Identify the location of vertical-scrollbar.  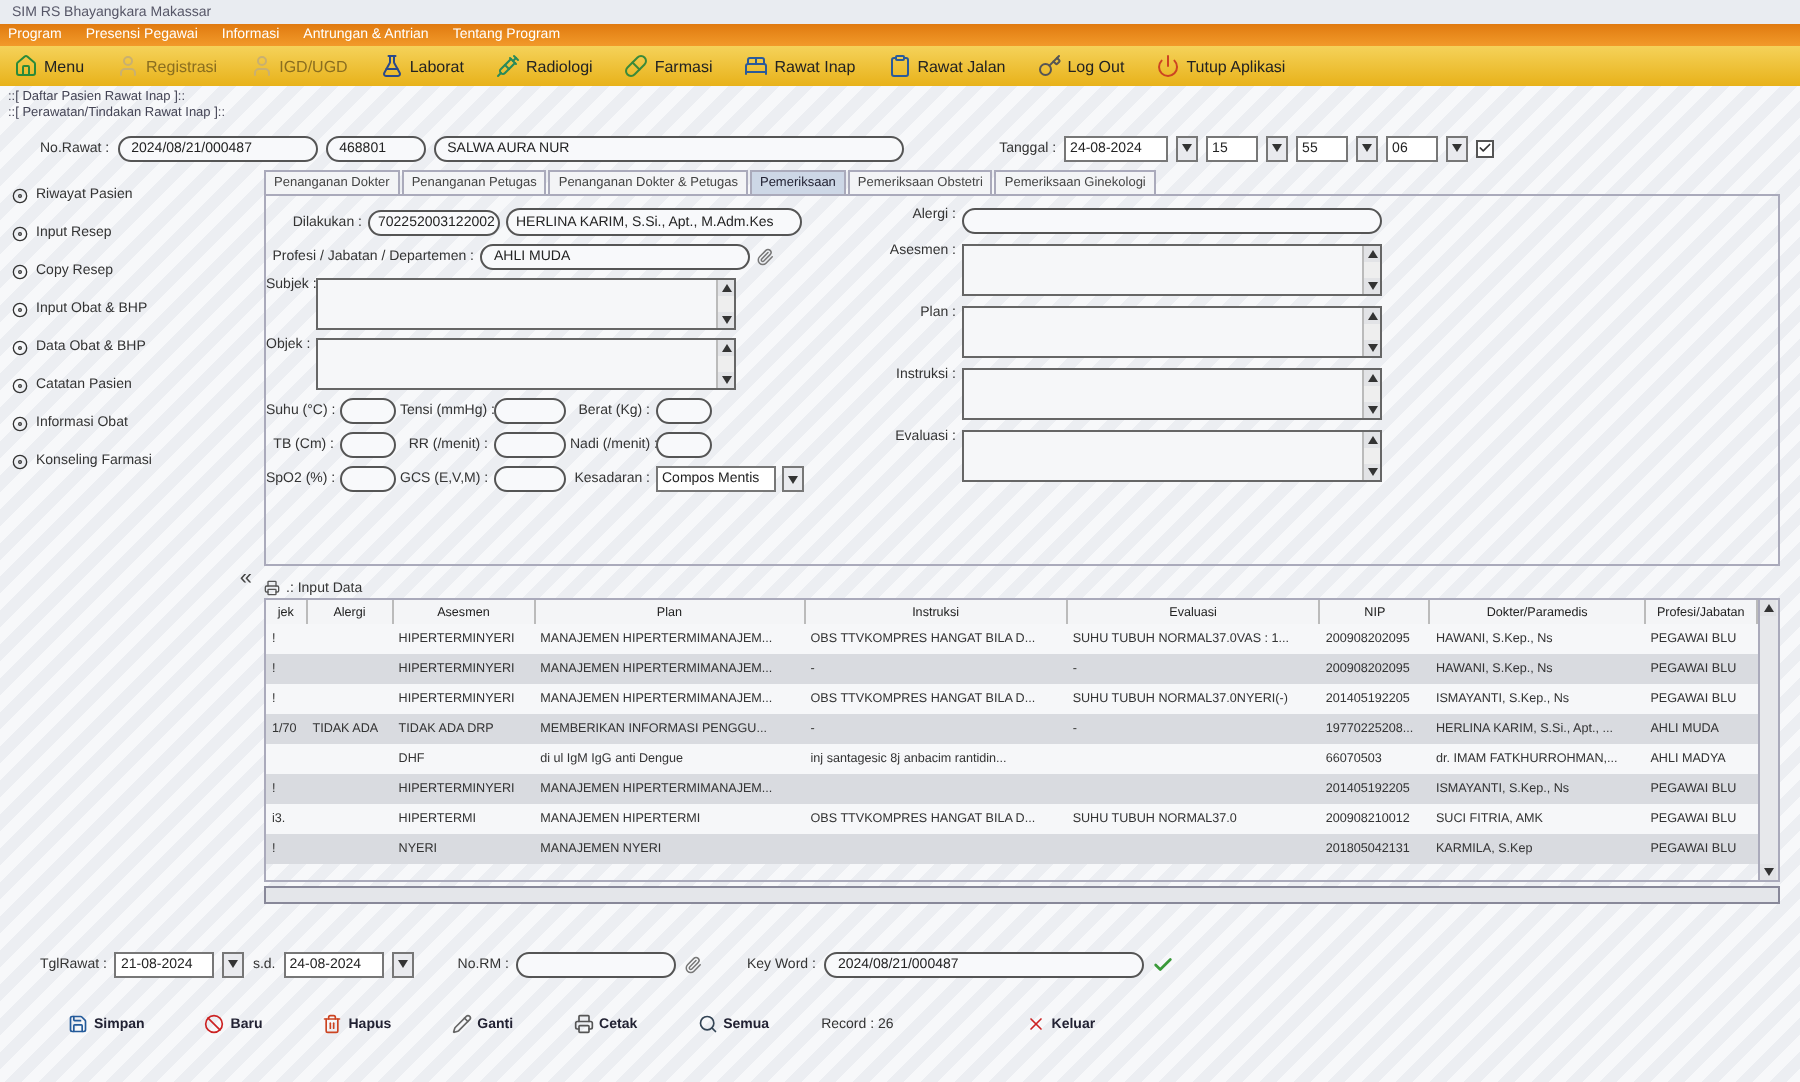
(1768, 740).